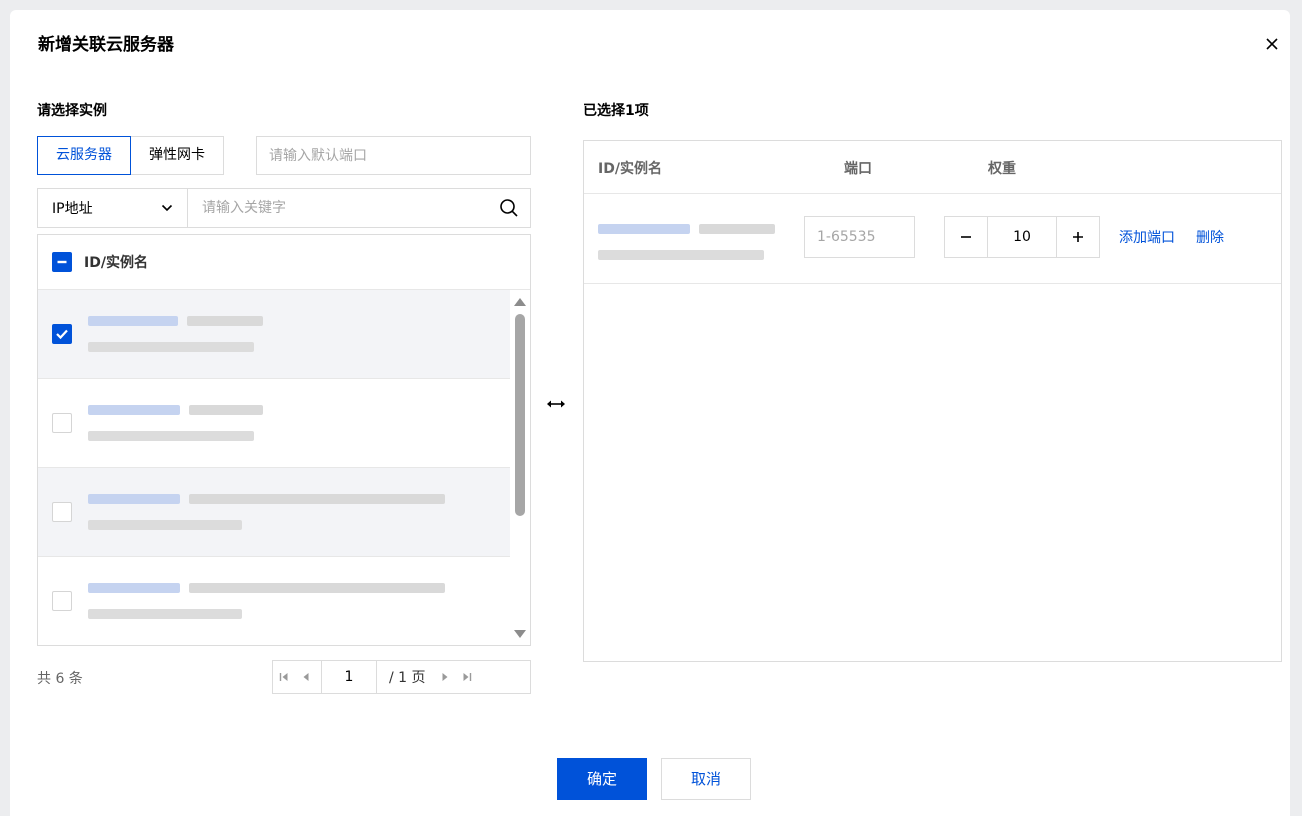 The image size is (1302, 816). What do you see at coordinates (445, 677) in the screenshot?
I see `next-page-icon` at bounding box center [445, 677].